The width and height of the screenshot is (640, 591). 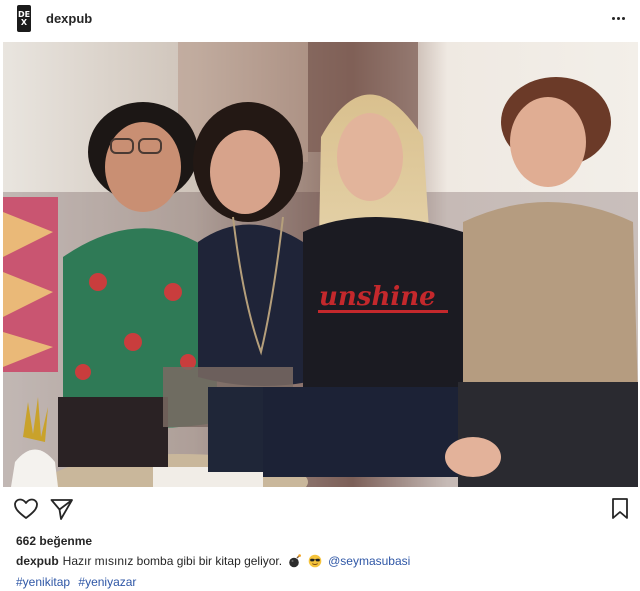 I want to click on likes-count: 662 beğenme, so click(x=54, y=541).